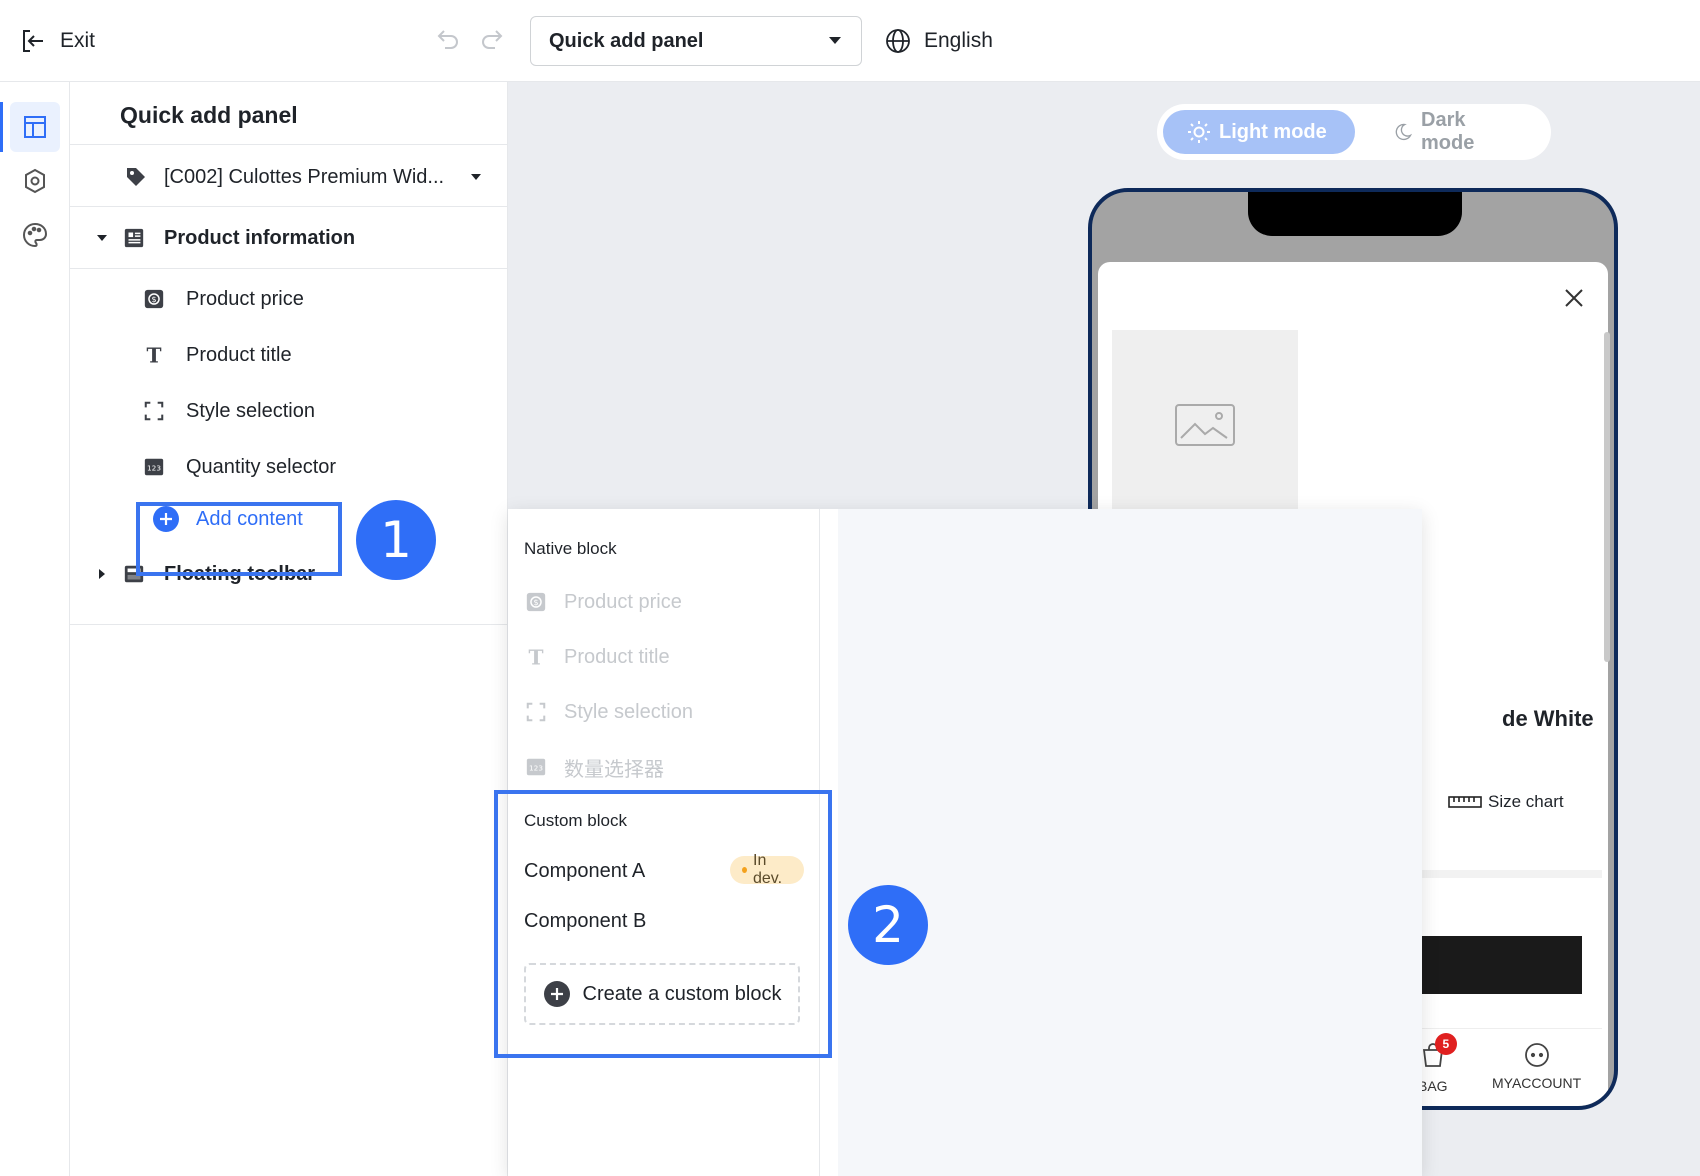  What do you see at coordinates (1548, 718) in the screenshot?
I see `product-name: de White` at bounding box center [1548, 718].